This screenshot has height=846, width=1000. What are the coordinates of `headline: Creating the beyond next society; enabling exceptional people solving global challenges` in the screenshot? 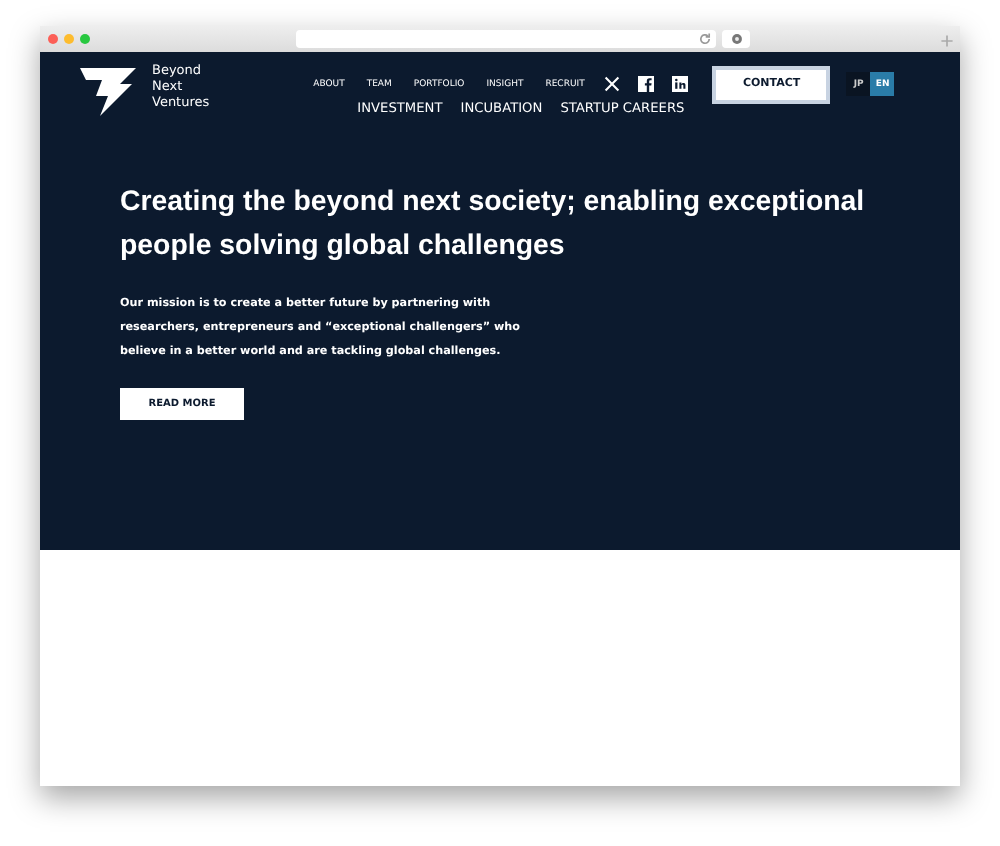 It's located at (493, 225).